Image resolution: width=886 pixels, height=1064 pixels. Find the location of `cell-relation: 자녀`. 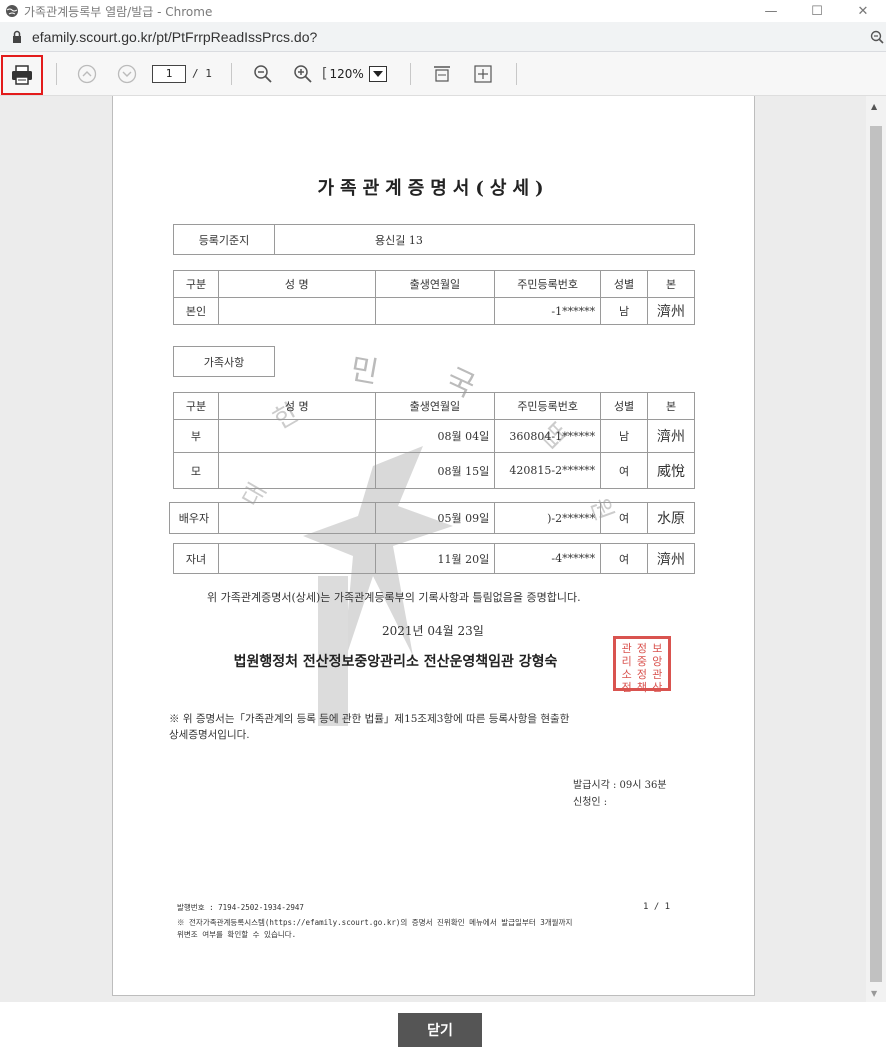

cell-relation: 자녀 is located at coordinates (196, 558).